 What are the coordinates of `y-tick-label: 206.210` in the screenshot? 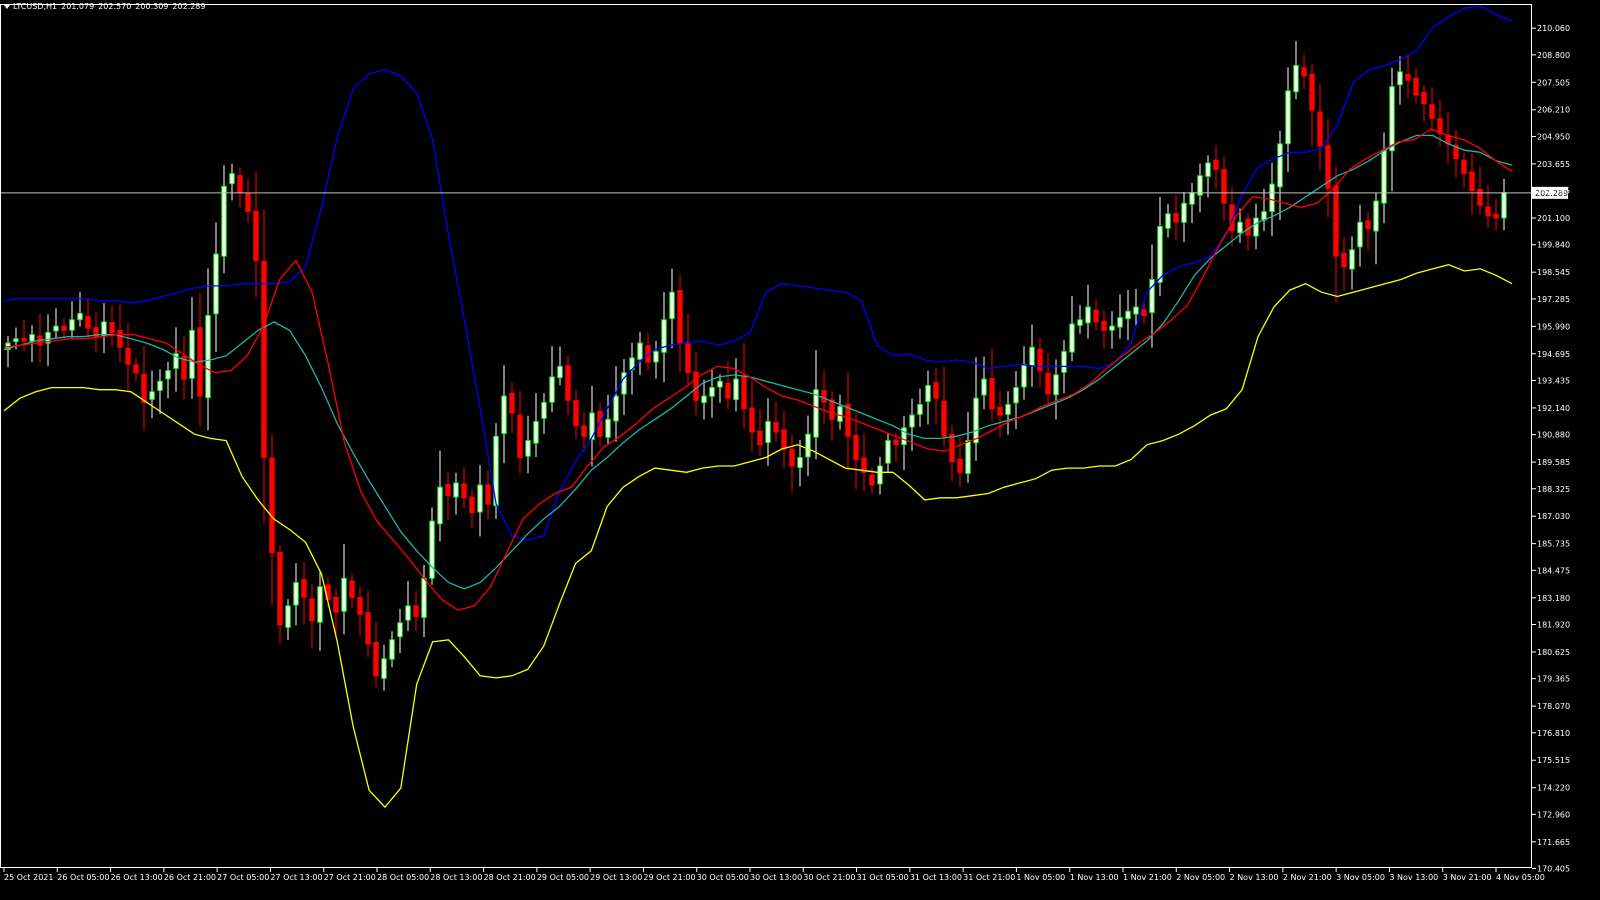 It's located at (1553, 110).